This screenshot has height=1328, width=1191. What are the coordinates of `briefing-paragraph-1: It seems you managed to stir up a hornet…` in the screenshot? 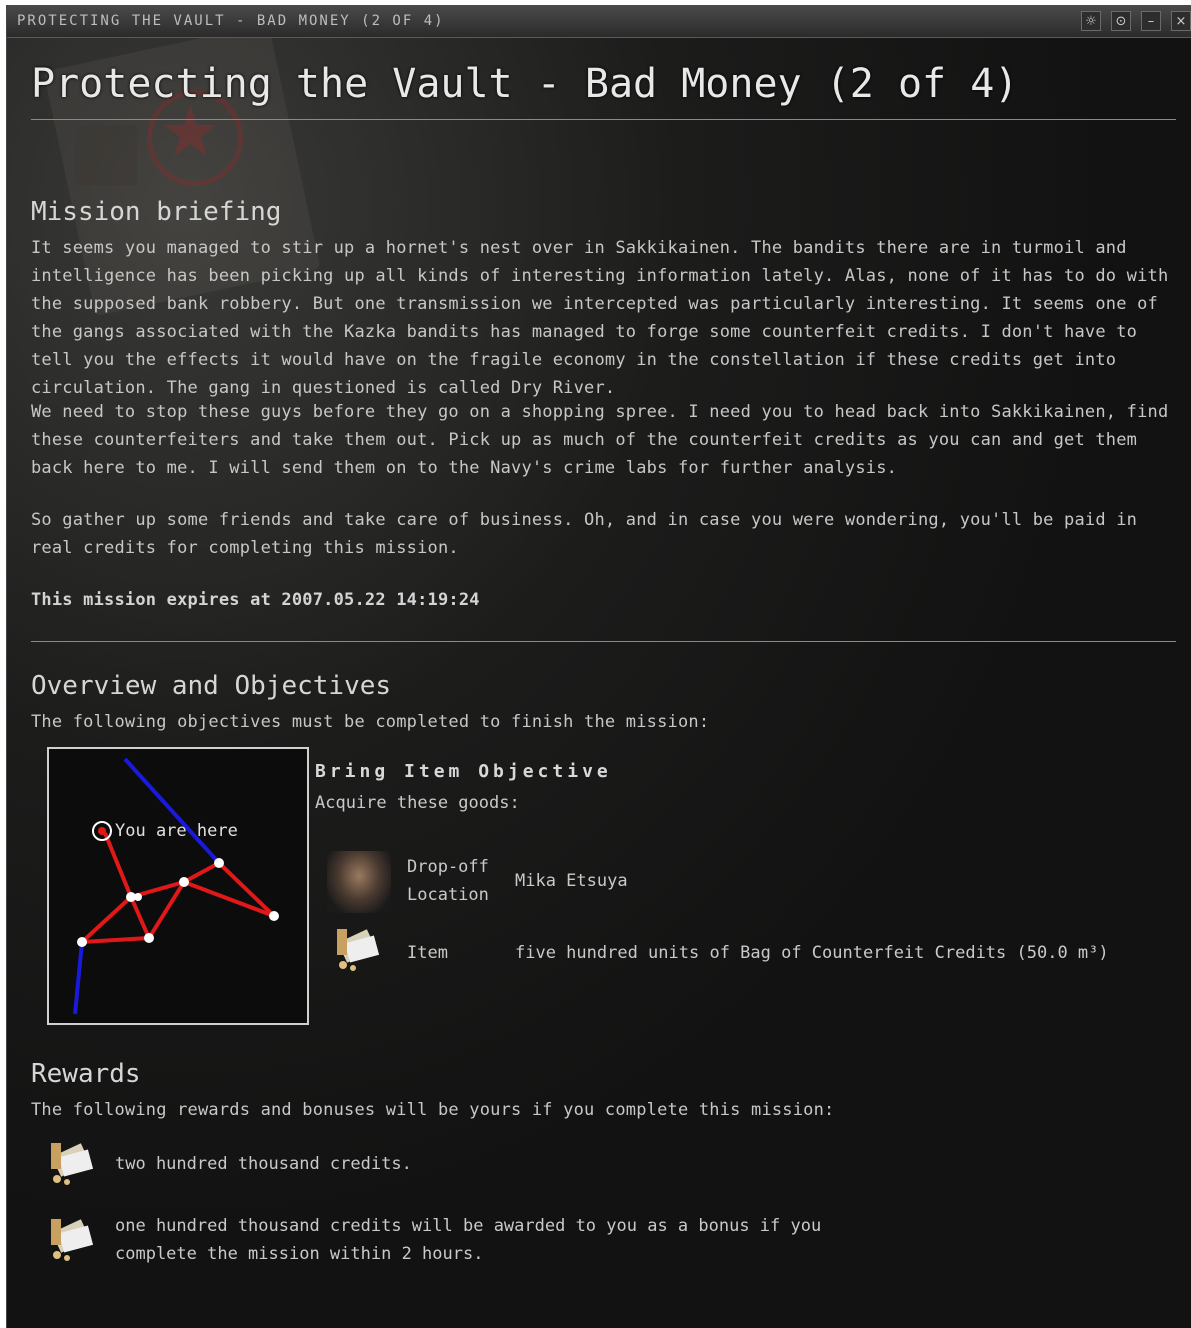 It's located at (600, 318).